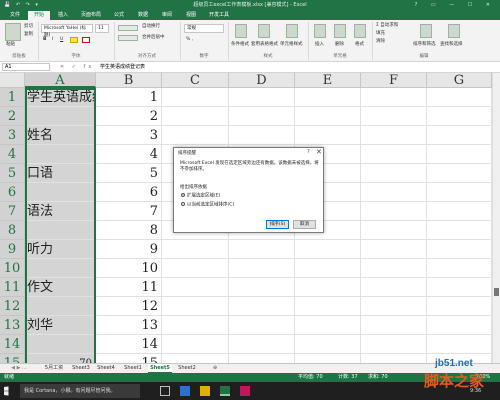 This screenshot has height=400, width=500. What do you see at coordinates (77, 67) in the screenshot?
I see `fx-icon: ✕ ✓ fx` at bounding box center [77, 67].